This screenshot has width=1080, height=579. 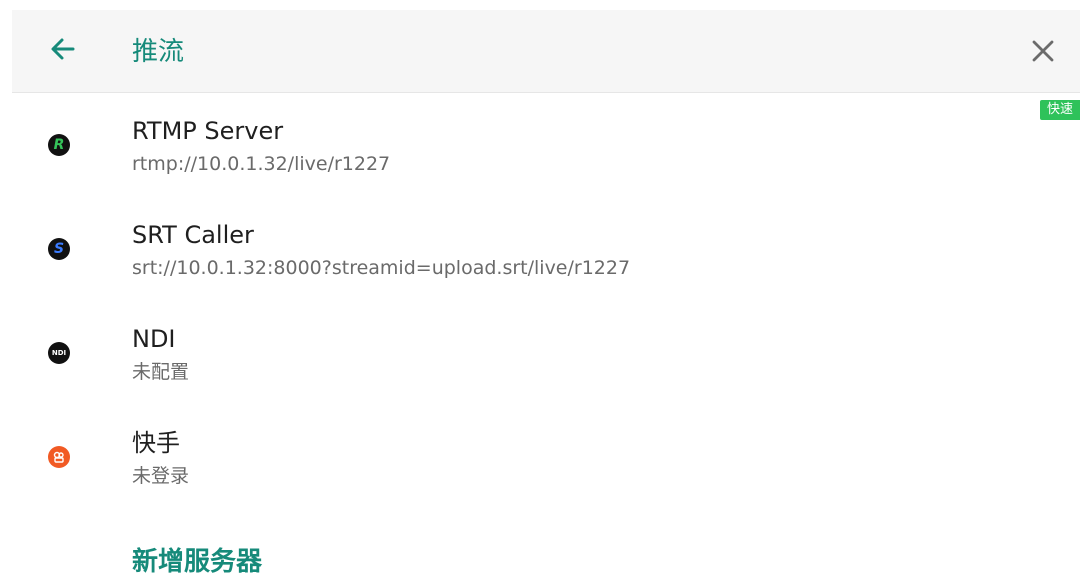 What do you see at coordinates (1043, 51) in the screenshot?
I see `close-icon` at bounding box center [1043, 51].